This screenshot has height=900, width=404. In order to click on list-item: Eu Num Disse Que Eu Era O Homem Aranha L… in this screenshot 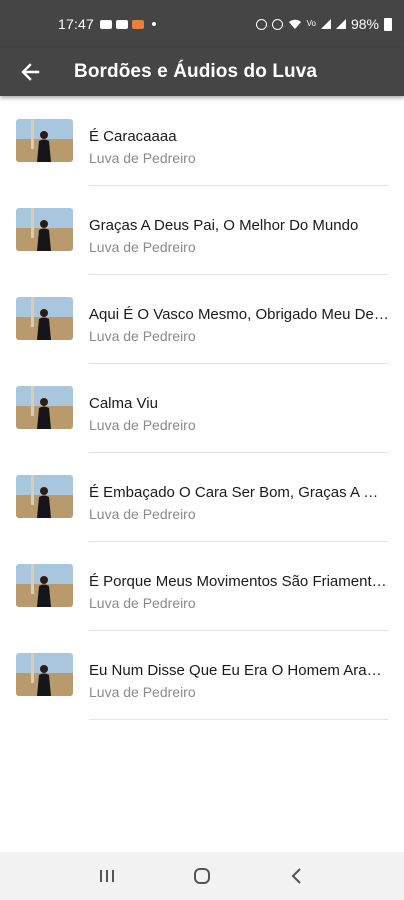, I will do `click(202, 675)`.